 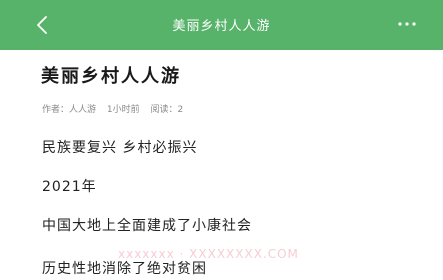 I want to click on paragraph-4: 历史性地消除了绝对贫困, so click(x=124, y=269).